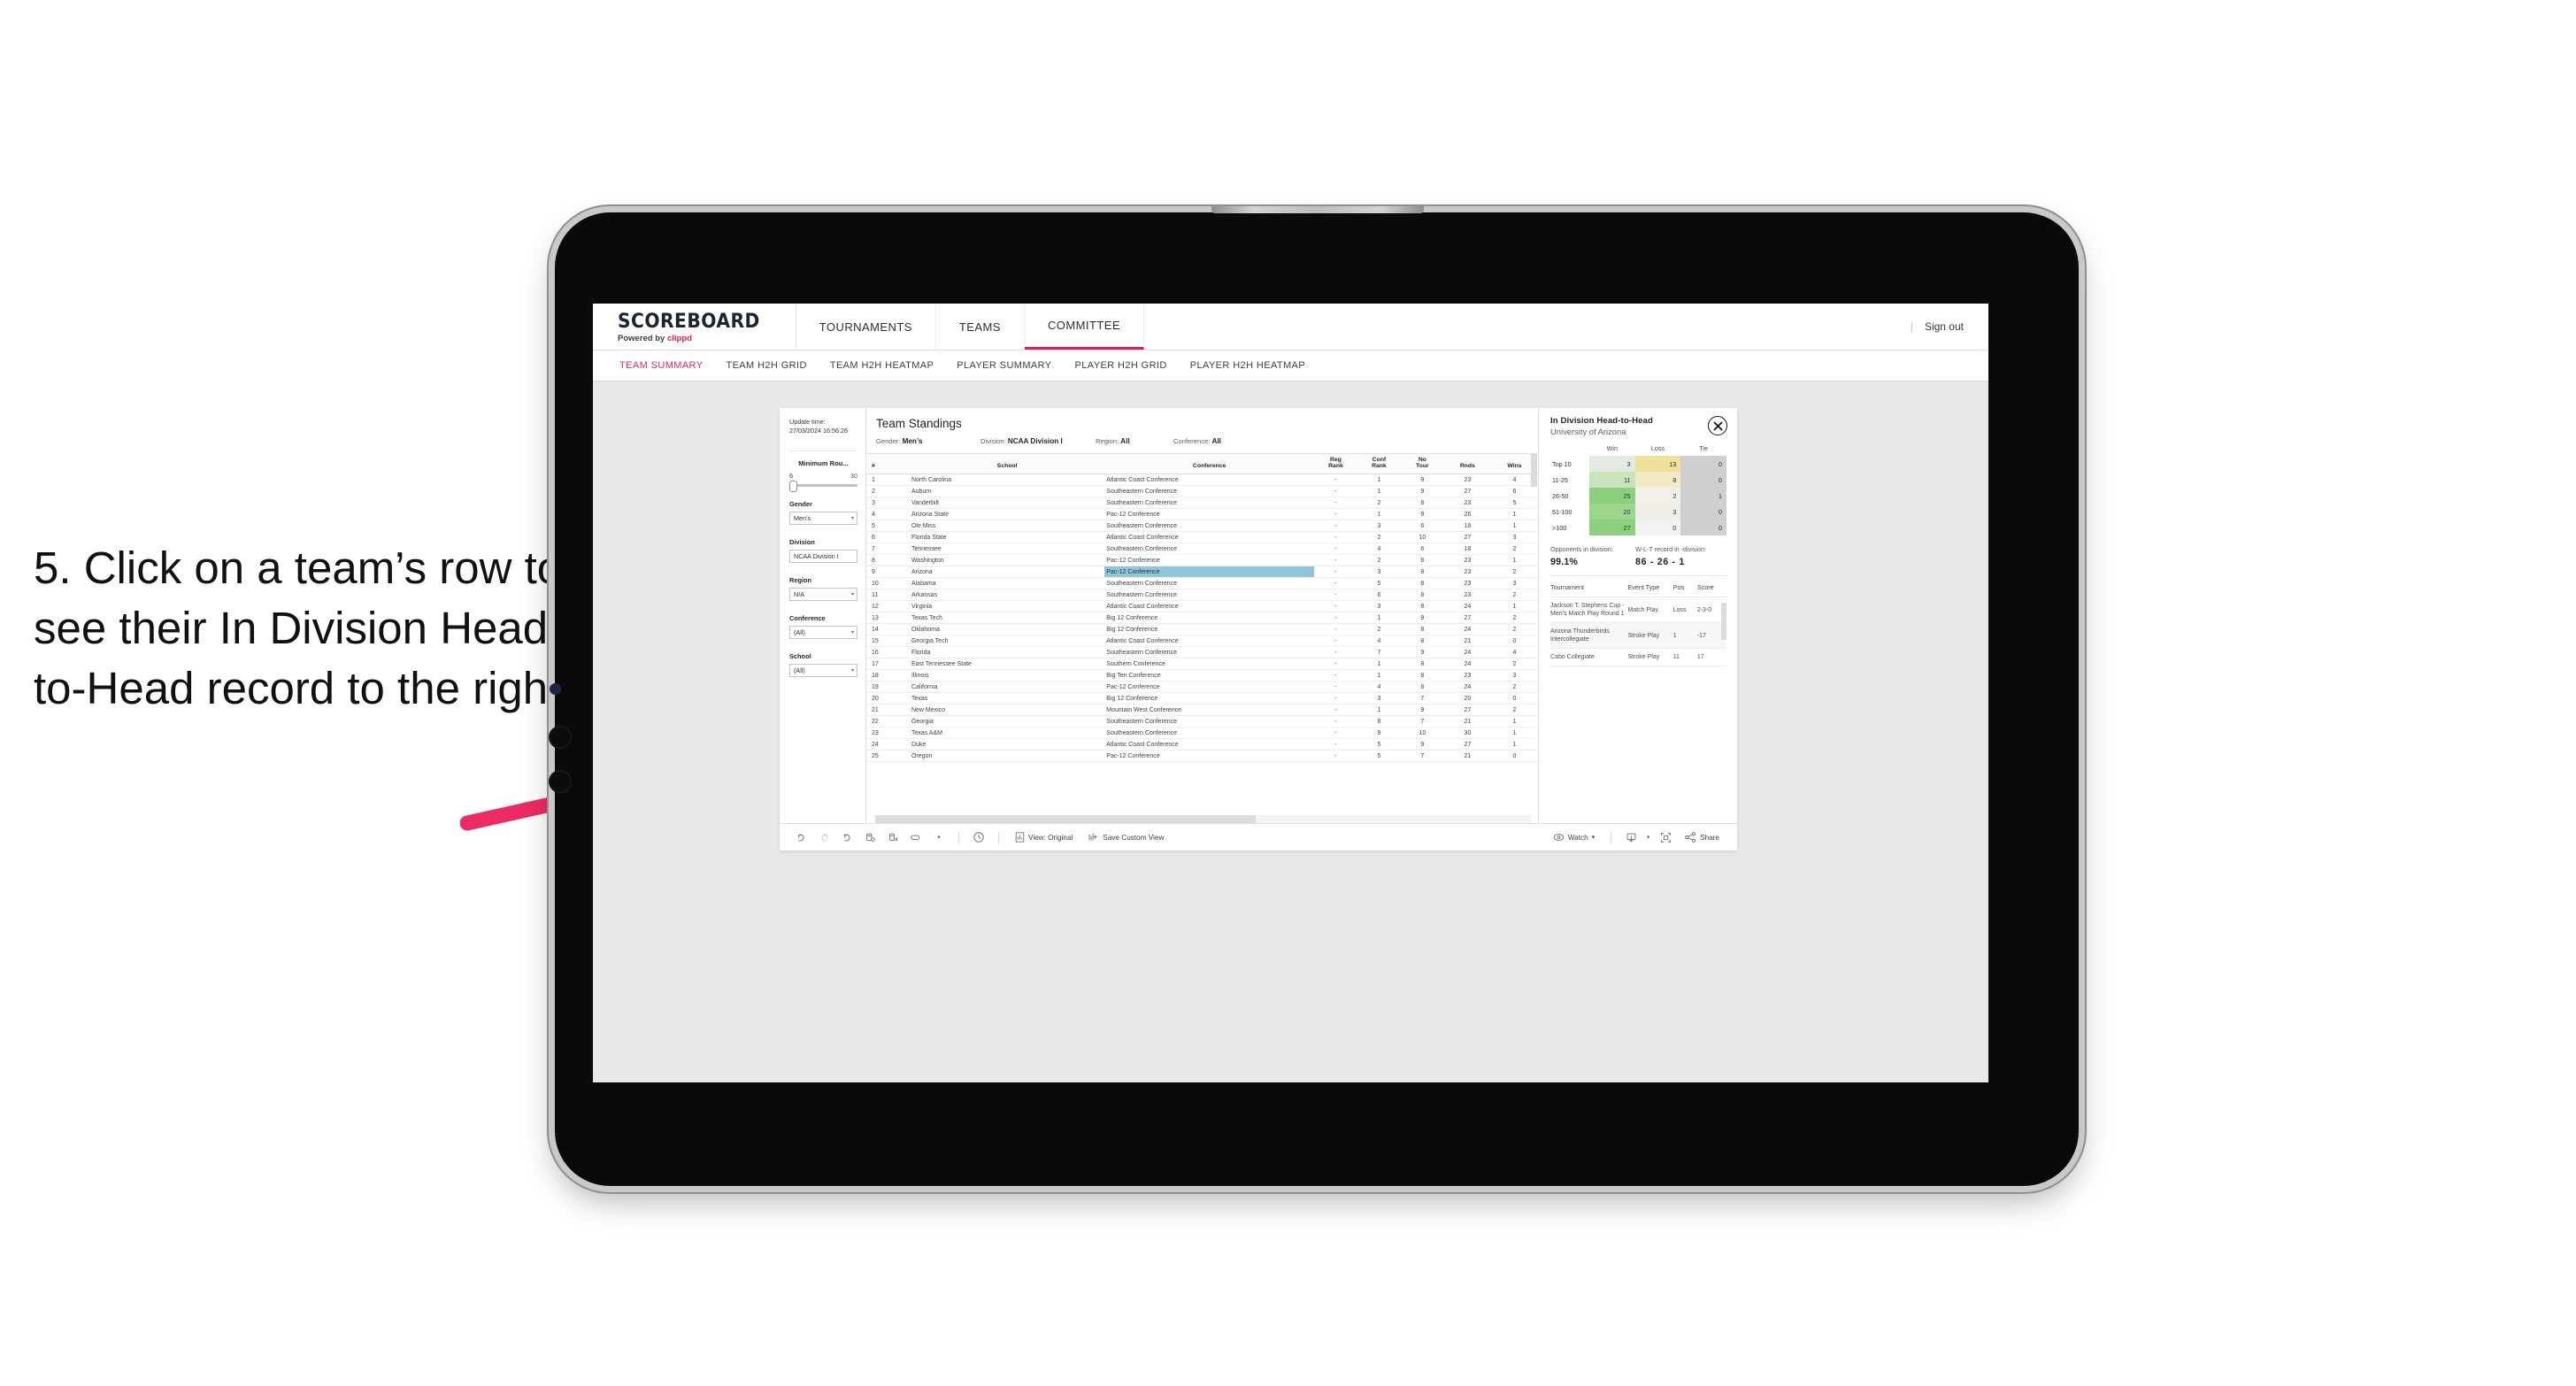  What do you see at coordinates (1202, 687) in the screenshot?
I see `table-row: 19 California Pac-12 Conference -4 8 24 2` at bounding box center [1202, 687].